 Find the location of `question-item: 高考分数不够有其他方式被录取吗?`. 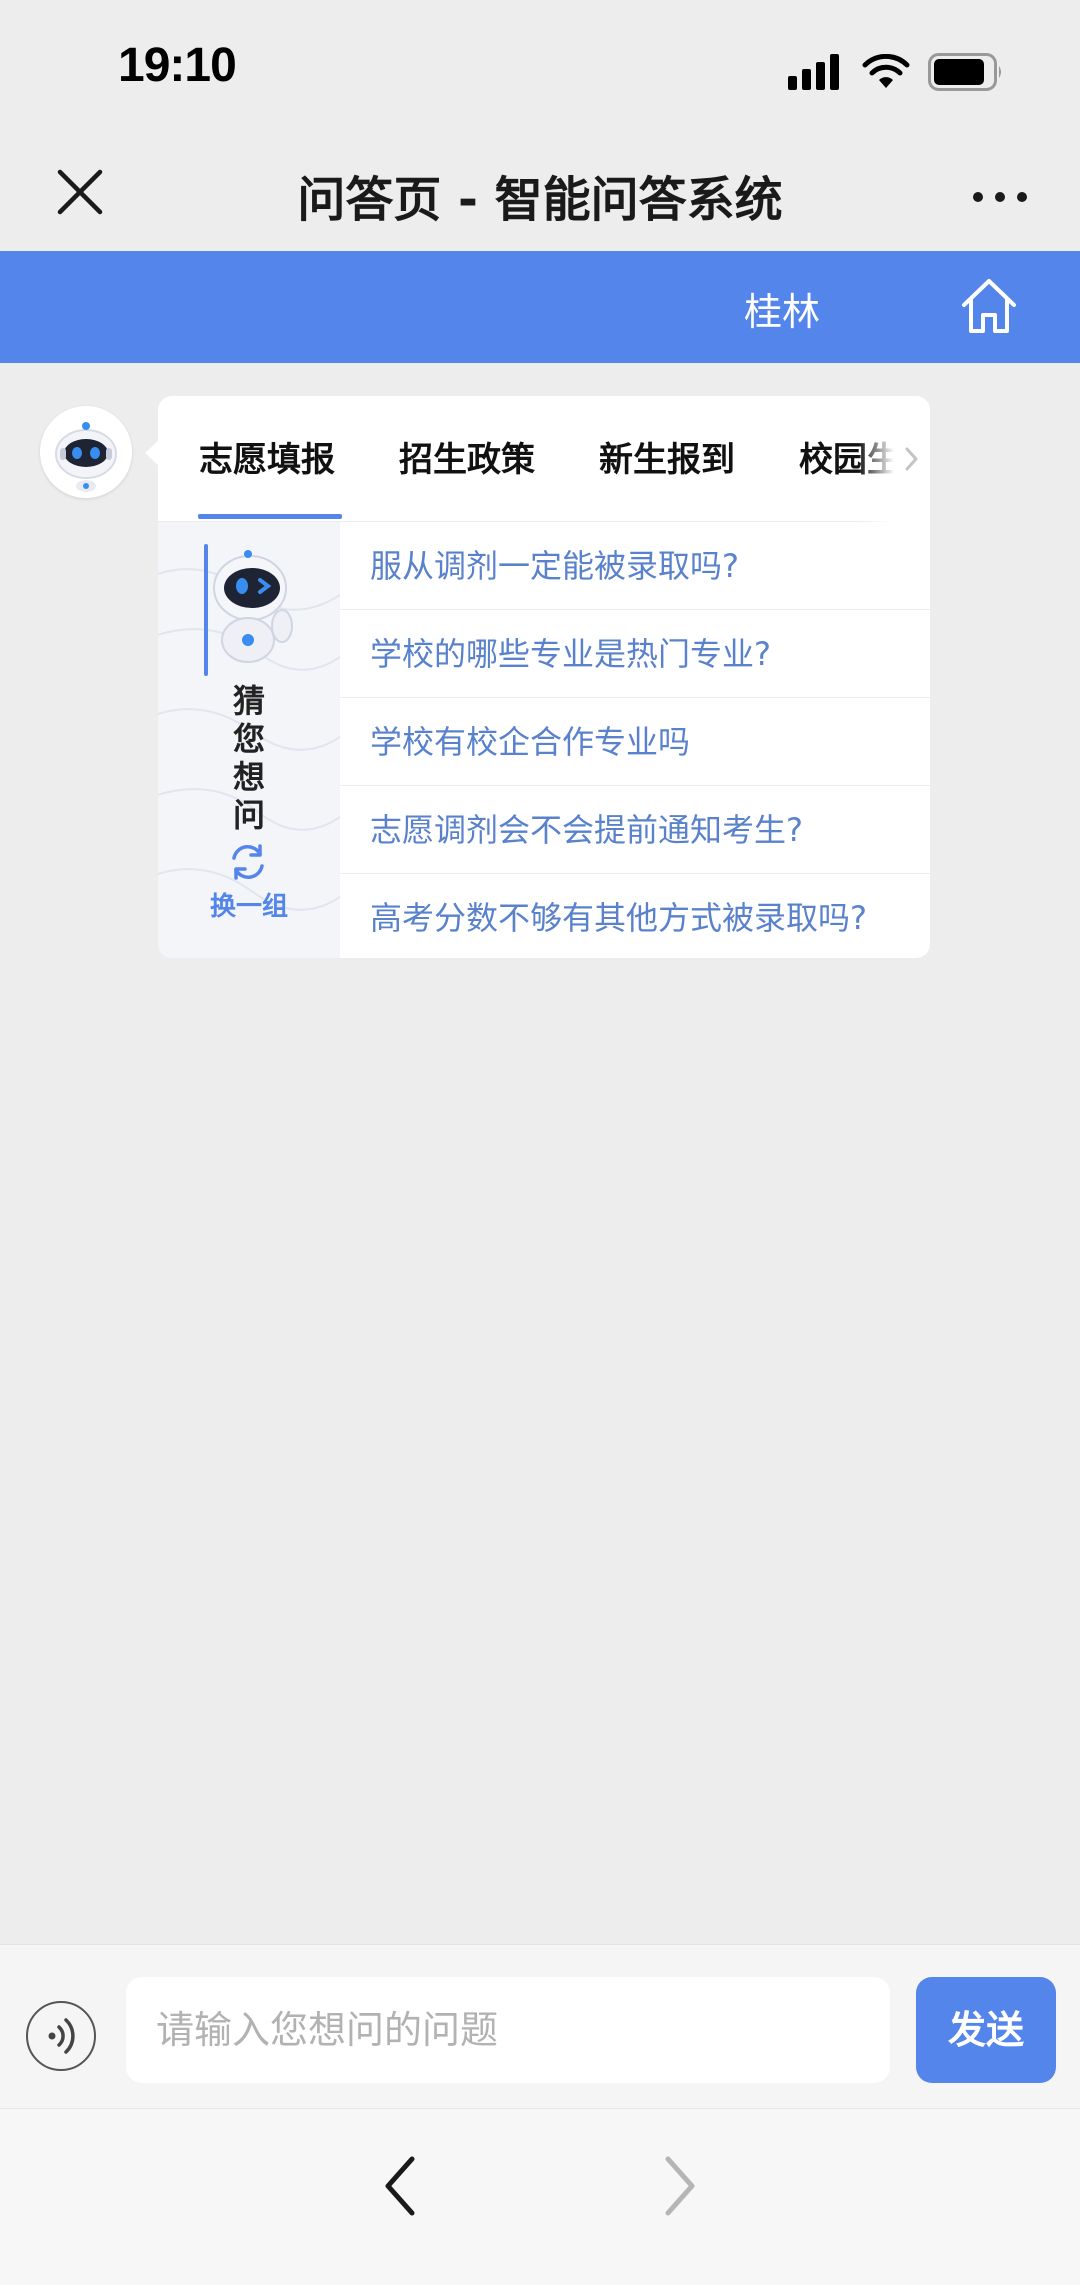

question-item: 高考分数不够有其他方式被录取吗? is located at coordinates (635, 916).